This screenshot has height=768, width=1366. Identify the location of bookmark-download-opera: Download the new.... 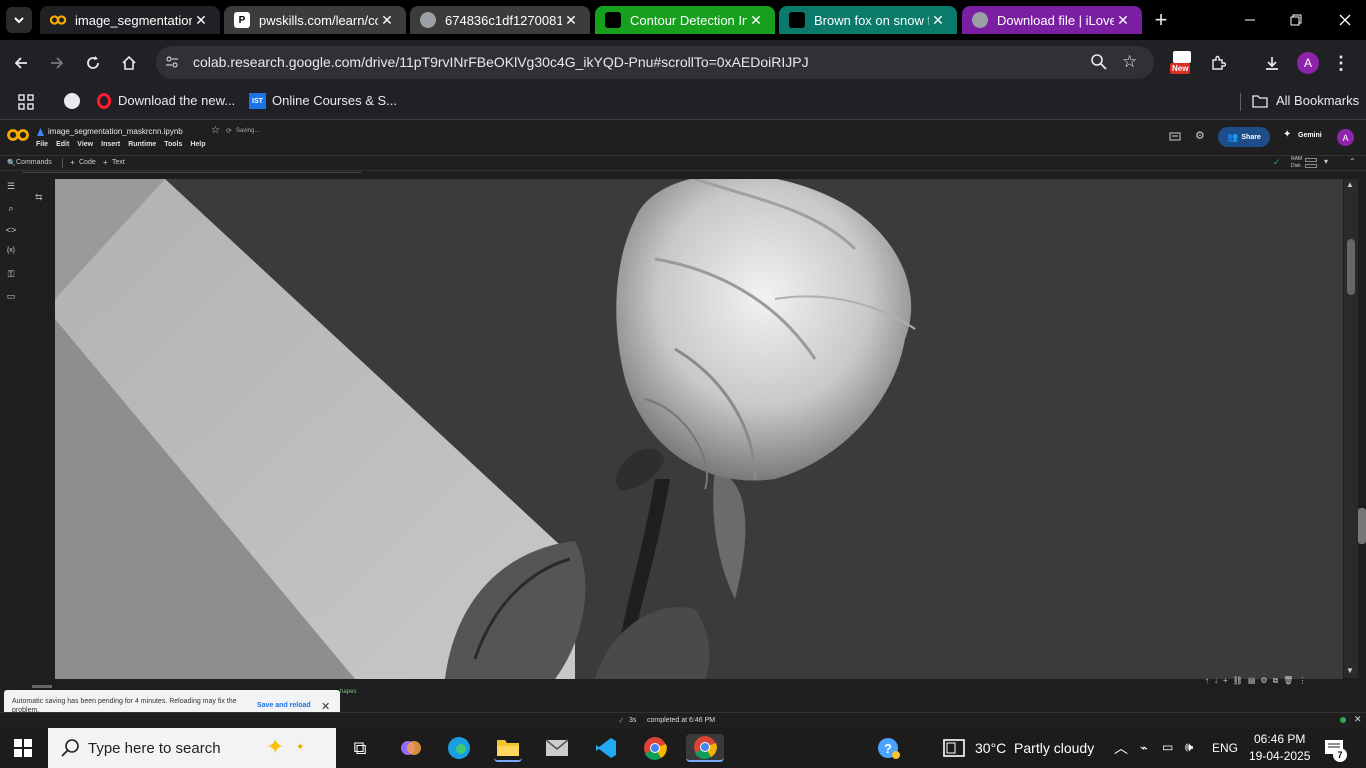
(176, 100).